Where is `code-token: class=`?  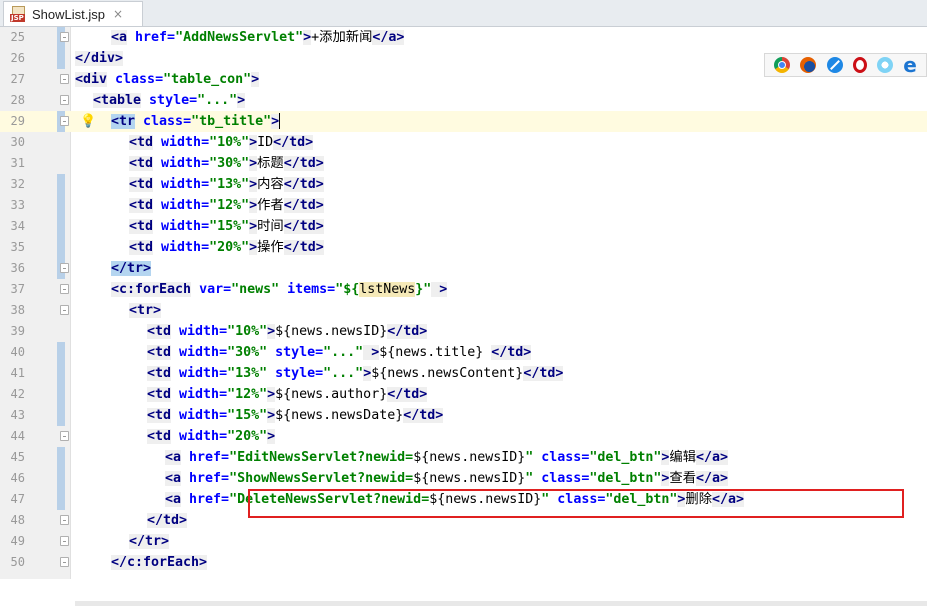 code-token: class= is located at coordinates (163, 121).